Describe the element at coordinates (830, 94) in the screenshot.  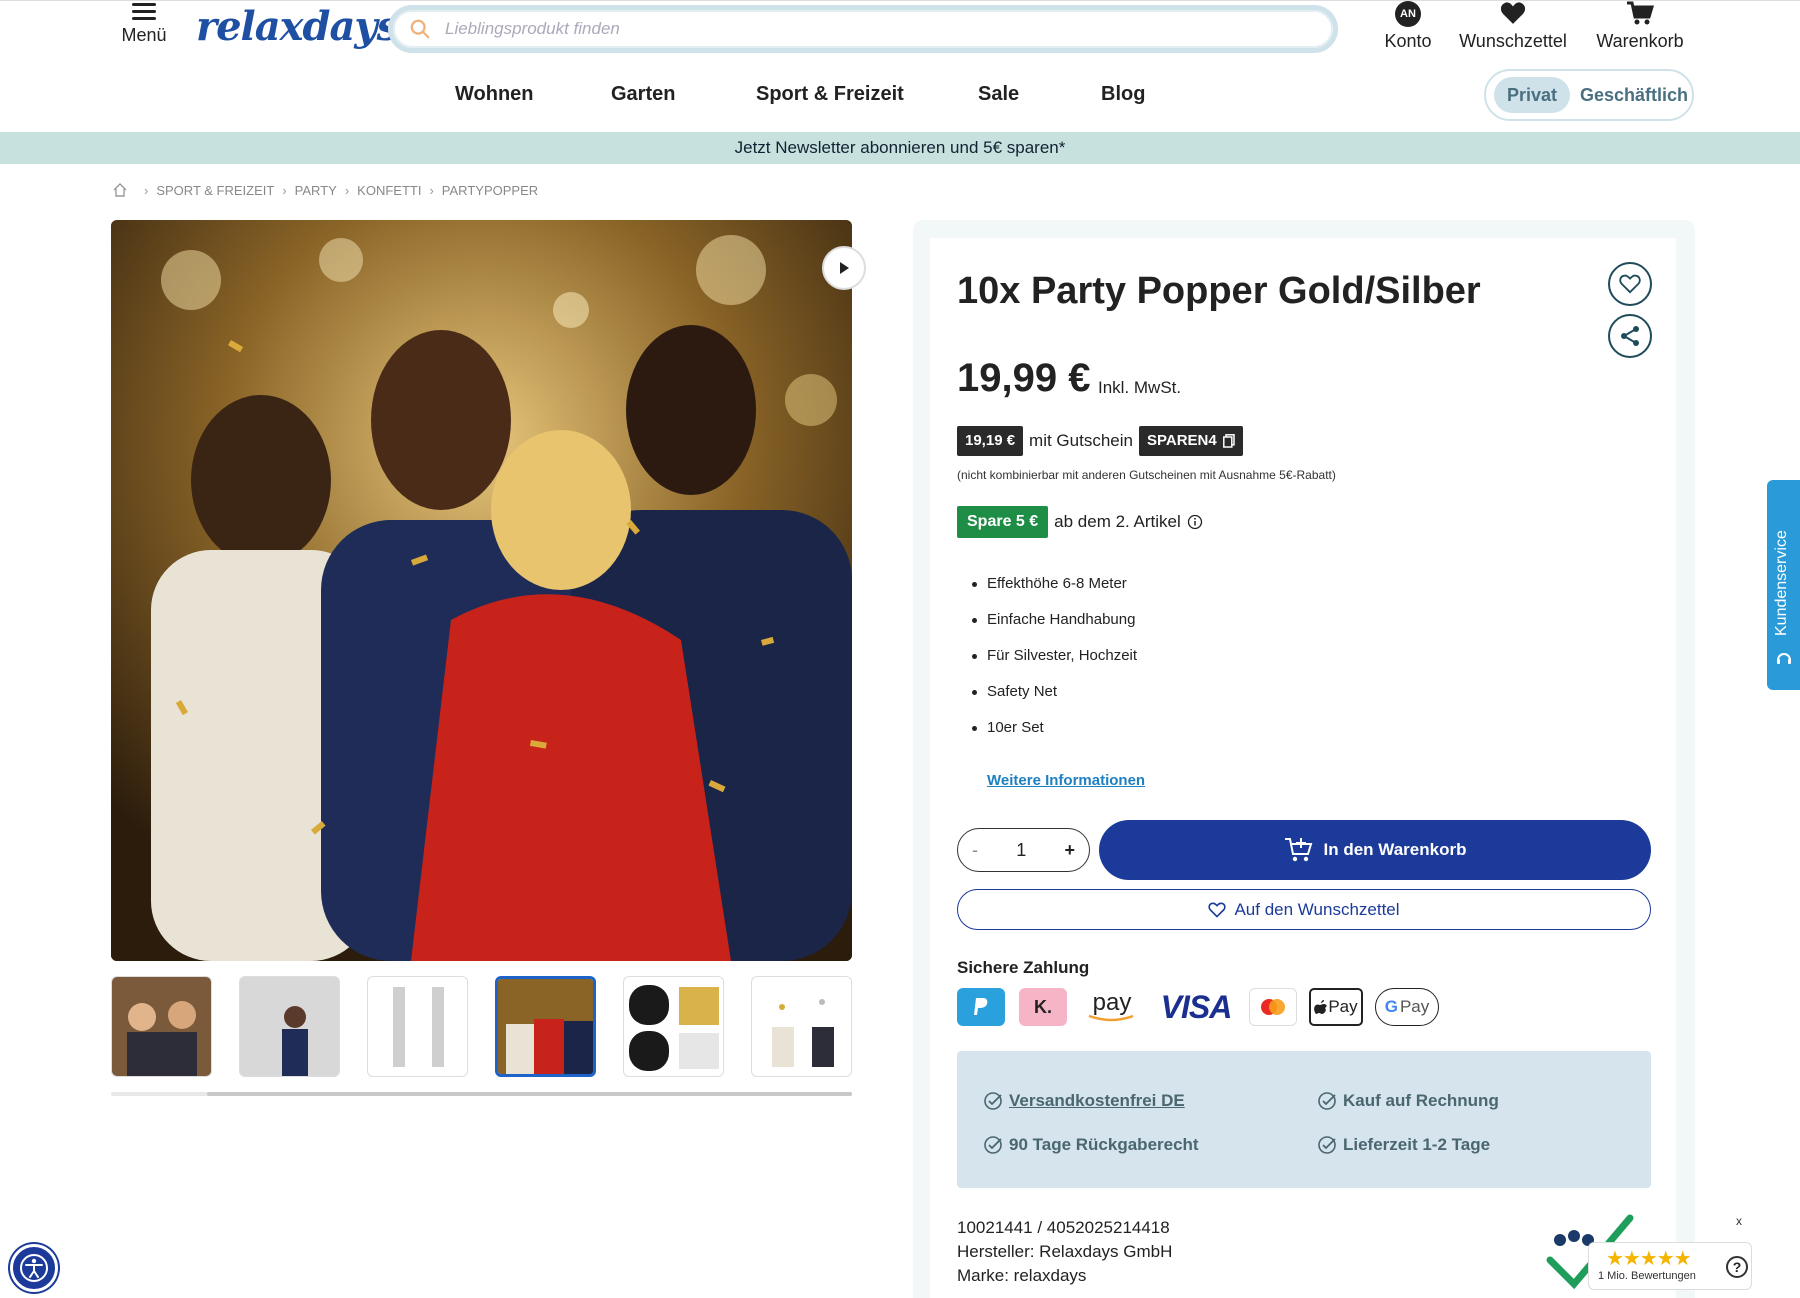
I see `nav-item-sport-freizeit: Sport & Freizeit` at that location.